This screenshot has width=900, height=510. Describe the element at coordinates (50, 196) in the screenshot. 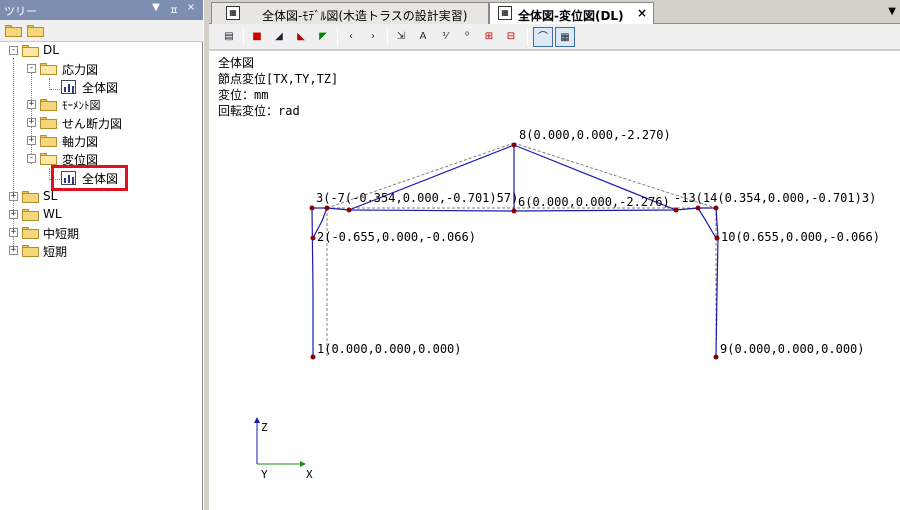

I see `tree-node-label: SL` at that location.